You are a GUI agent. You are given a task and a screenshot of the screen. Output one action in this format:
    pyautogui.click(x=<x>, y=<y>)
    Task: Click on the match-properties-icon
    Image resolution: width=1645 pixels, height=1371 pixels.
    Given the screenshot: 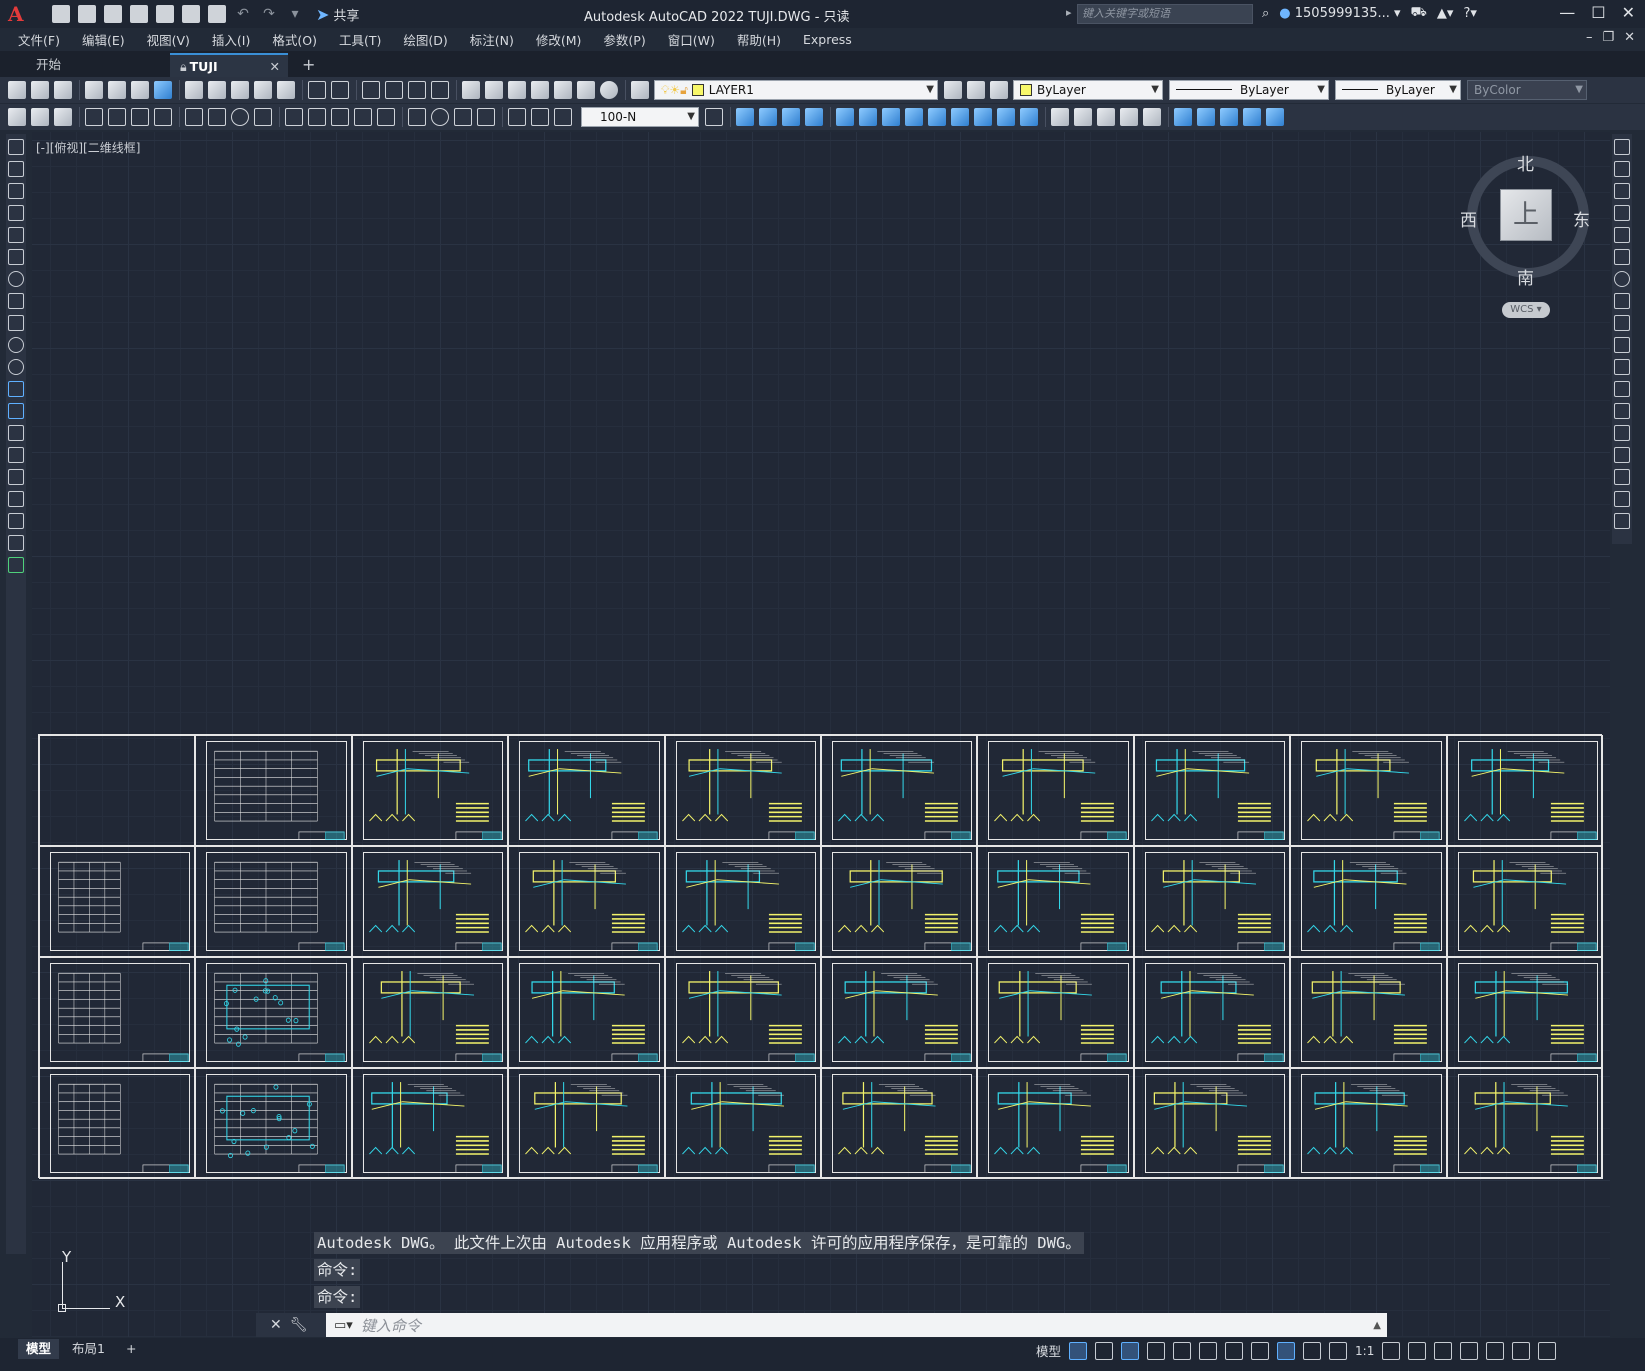 What is the action you would take?
    pyautogui.click(x=263, y=90)
    